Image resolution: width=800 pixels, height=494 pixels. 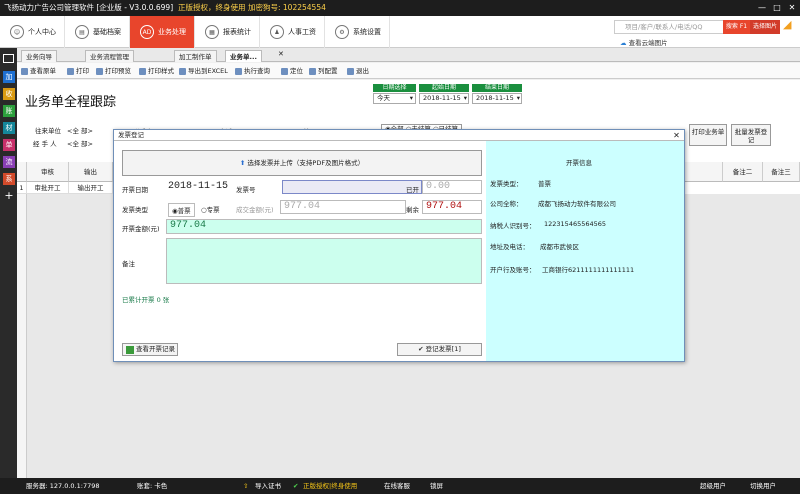 I want to click on register-invoice-button: ✔ 登记发票[1], so click(x=439, y=349).